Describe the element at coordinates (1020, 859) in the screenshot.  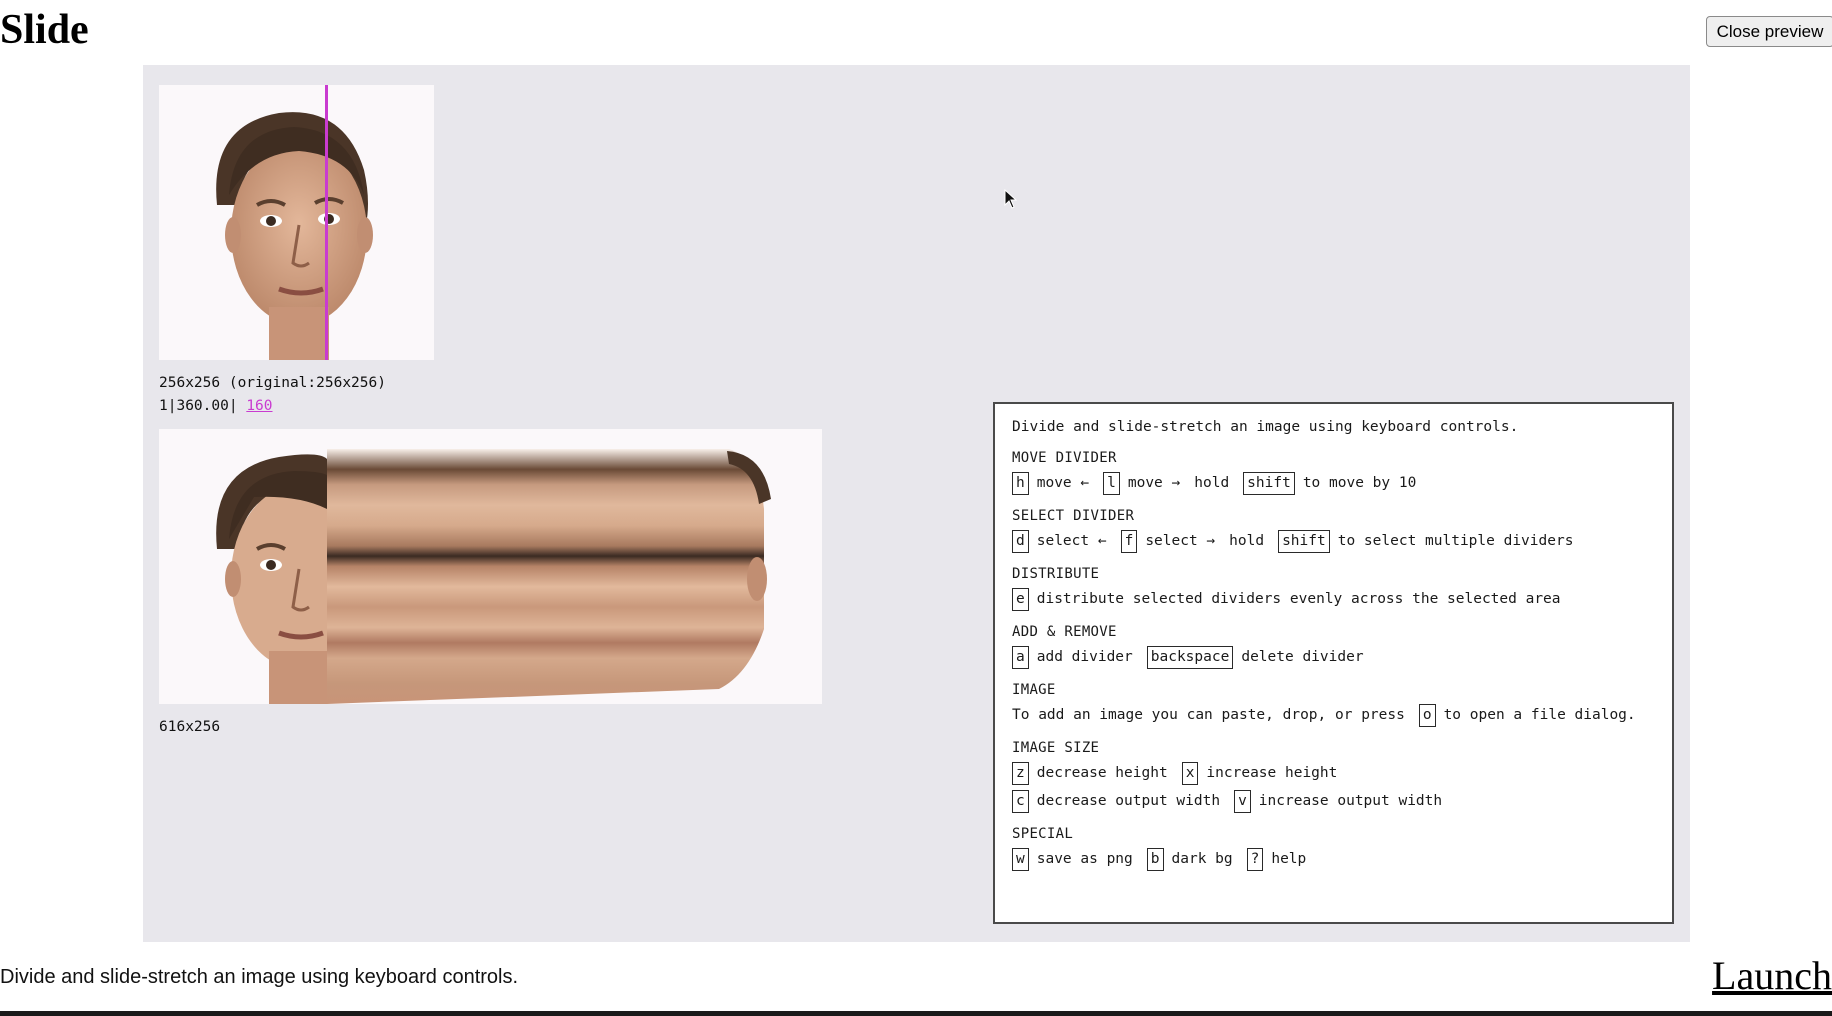
I see `key-badge: w` at that location.